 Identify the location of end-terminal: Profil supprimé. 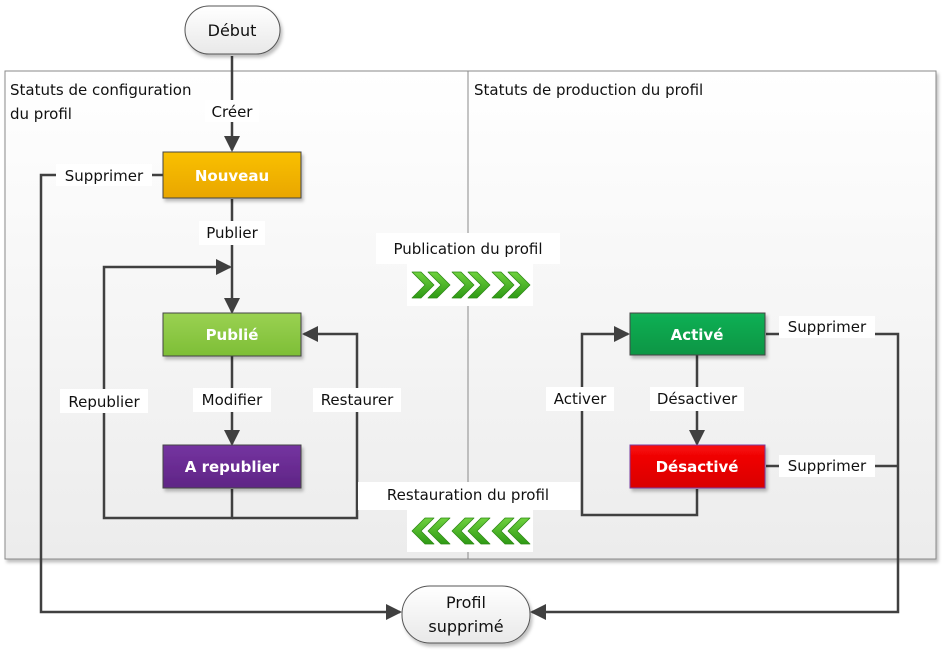
(466, 614).